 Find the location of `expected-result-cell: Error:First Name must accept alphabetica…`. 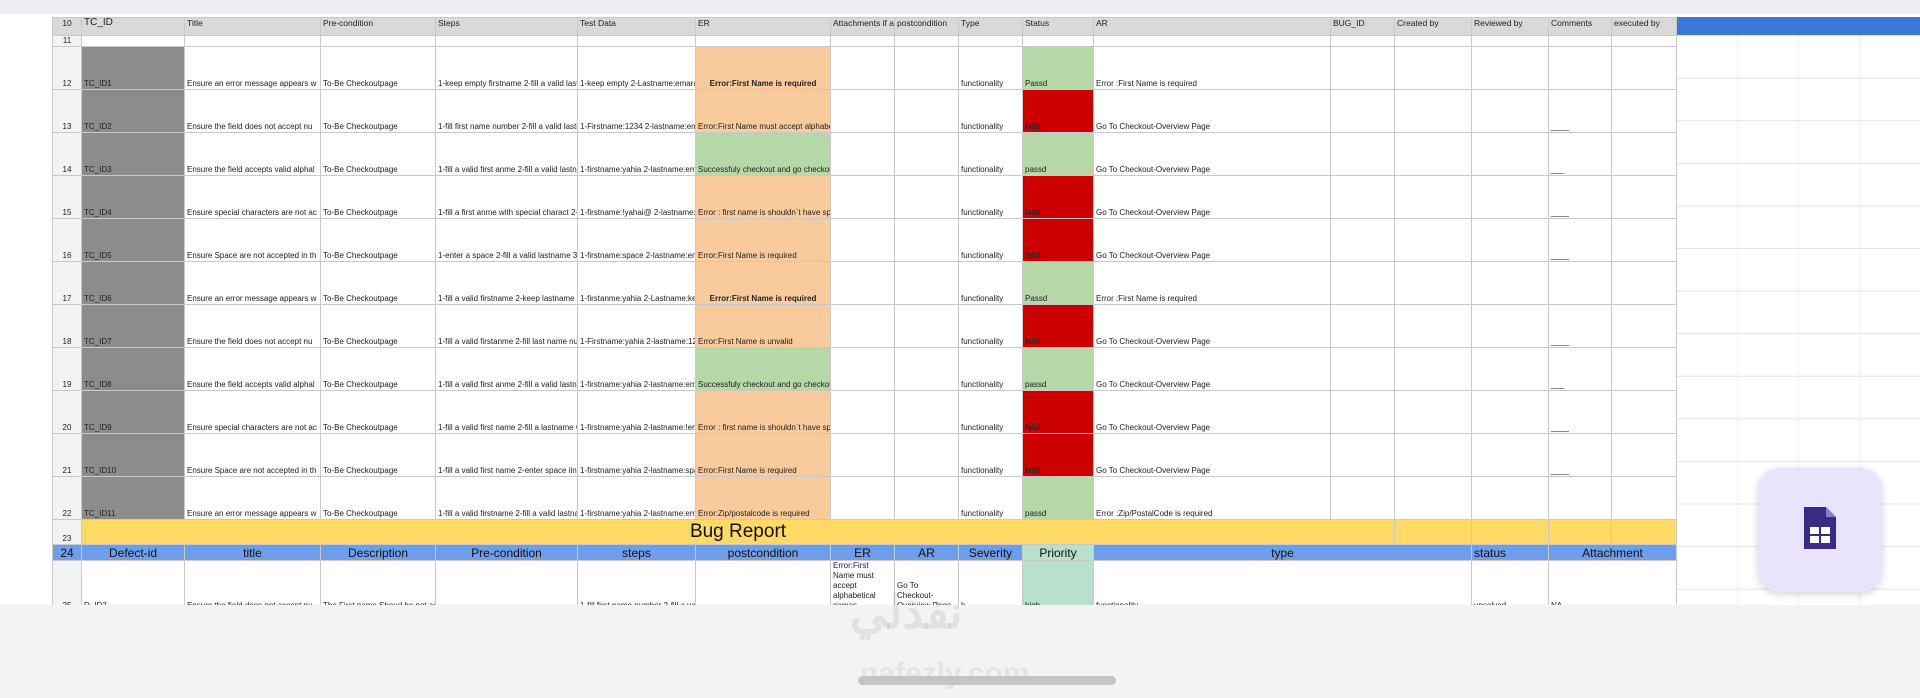

expected-result-cell: Error:First Name must accept alphabetica… is located at coordinates (763, 111).